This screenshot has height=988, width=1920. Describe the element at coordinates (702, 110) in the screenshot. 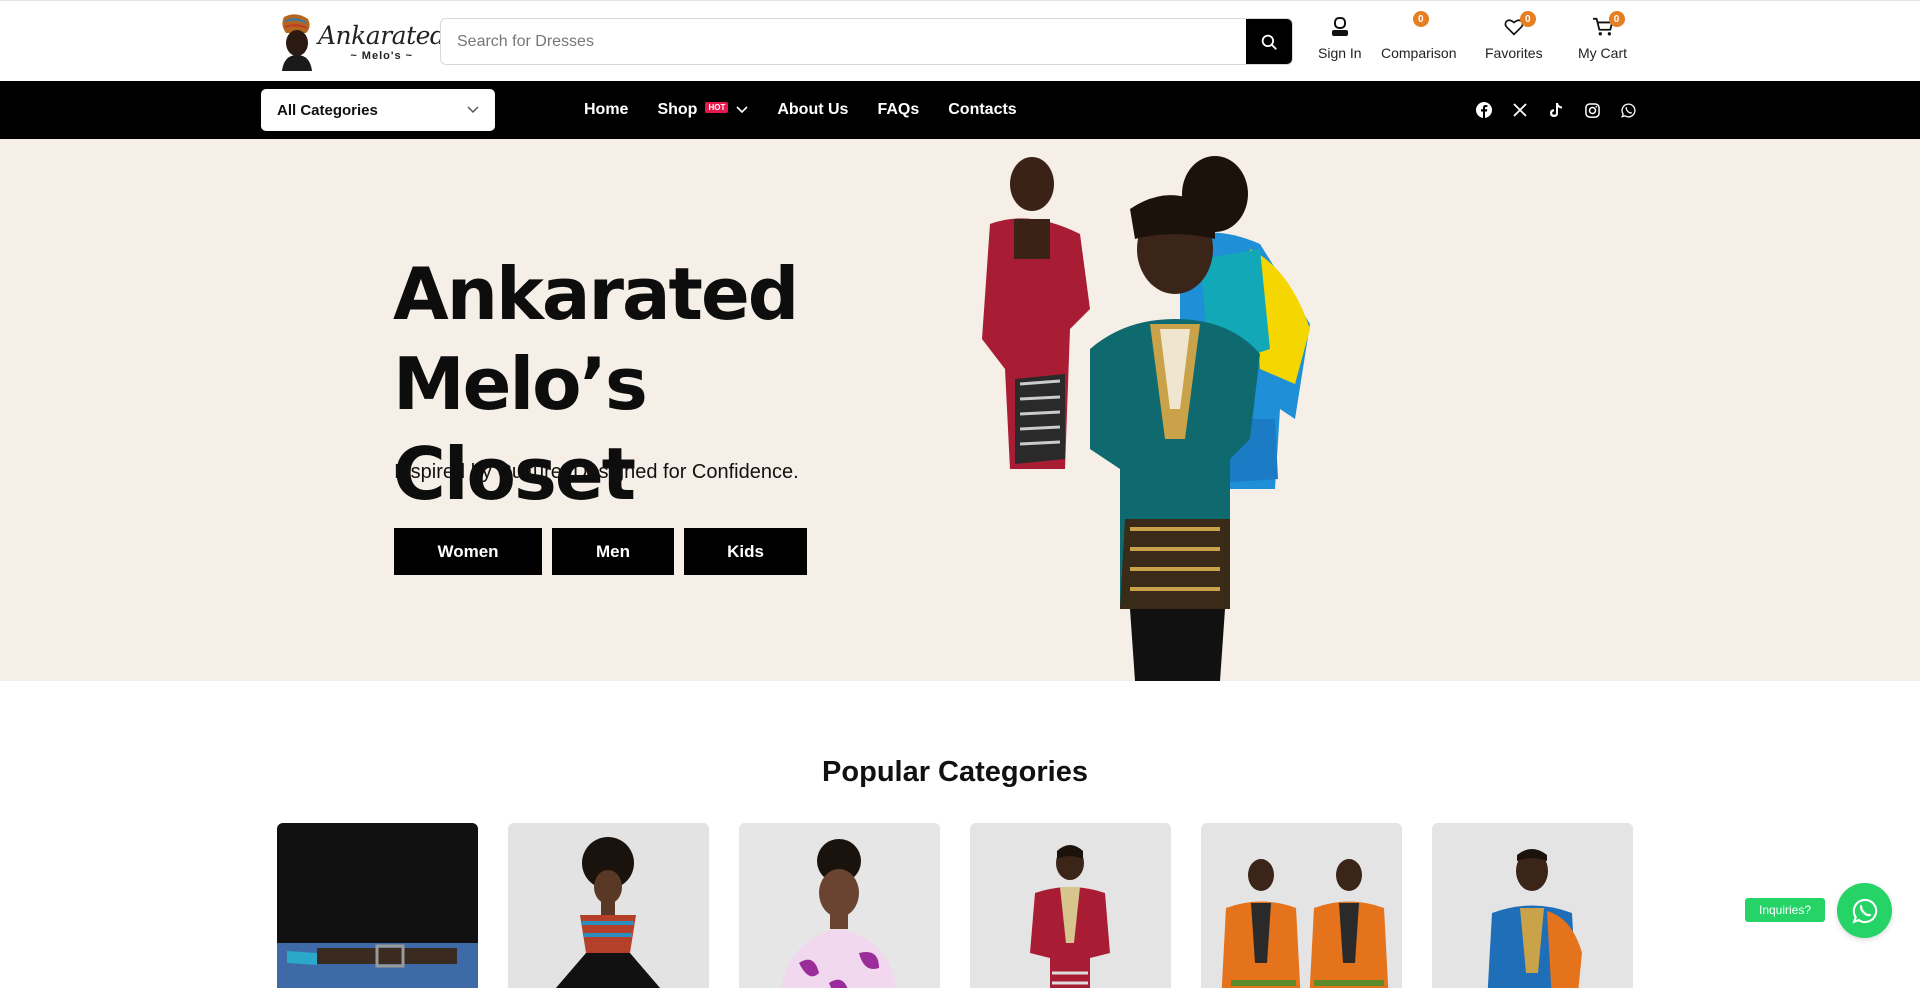

I see `nav-shop: Shop HOT` at that location.